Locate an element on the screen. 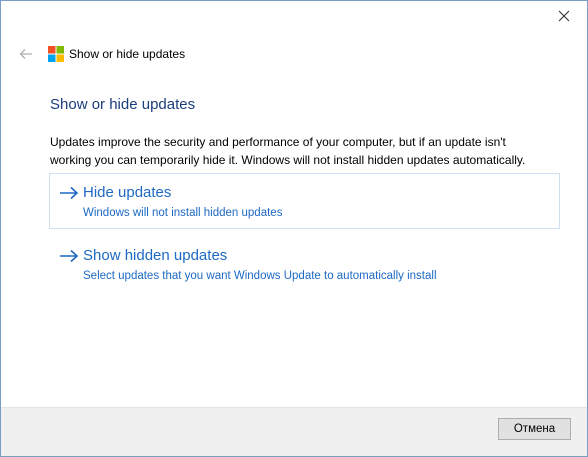 The height and width of the screenshot is (457, 588). footer: Отмена is located at coordinates (294, 431).